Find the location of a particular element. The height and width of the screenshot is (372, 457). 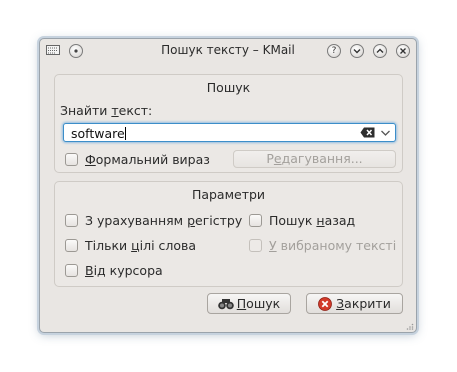

chevron-down-icon is located at coordinates (385, 133).